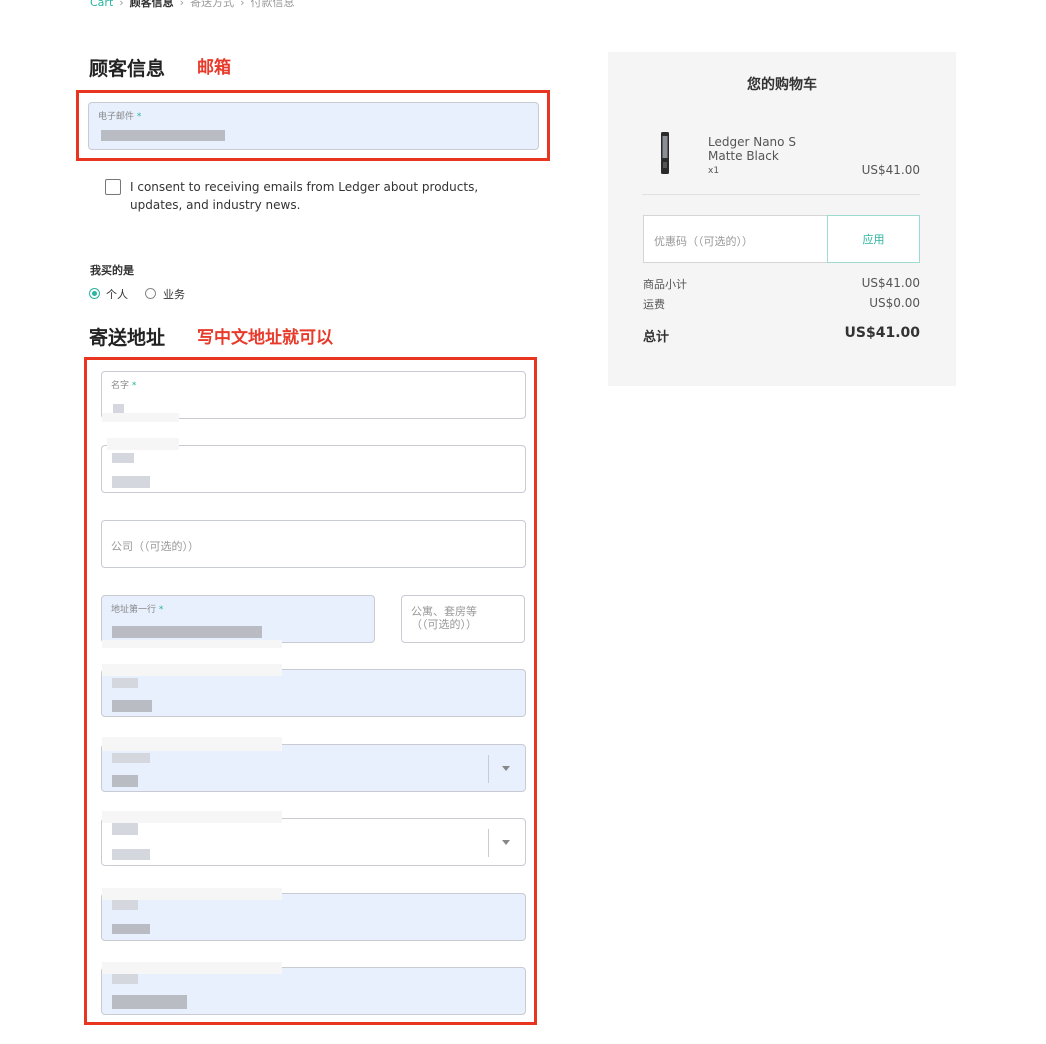  I want to click on email-annotation: 邮箱, so click(214, 68).